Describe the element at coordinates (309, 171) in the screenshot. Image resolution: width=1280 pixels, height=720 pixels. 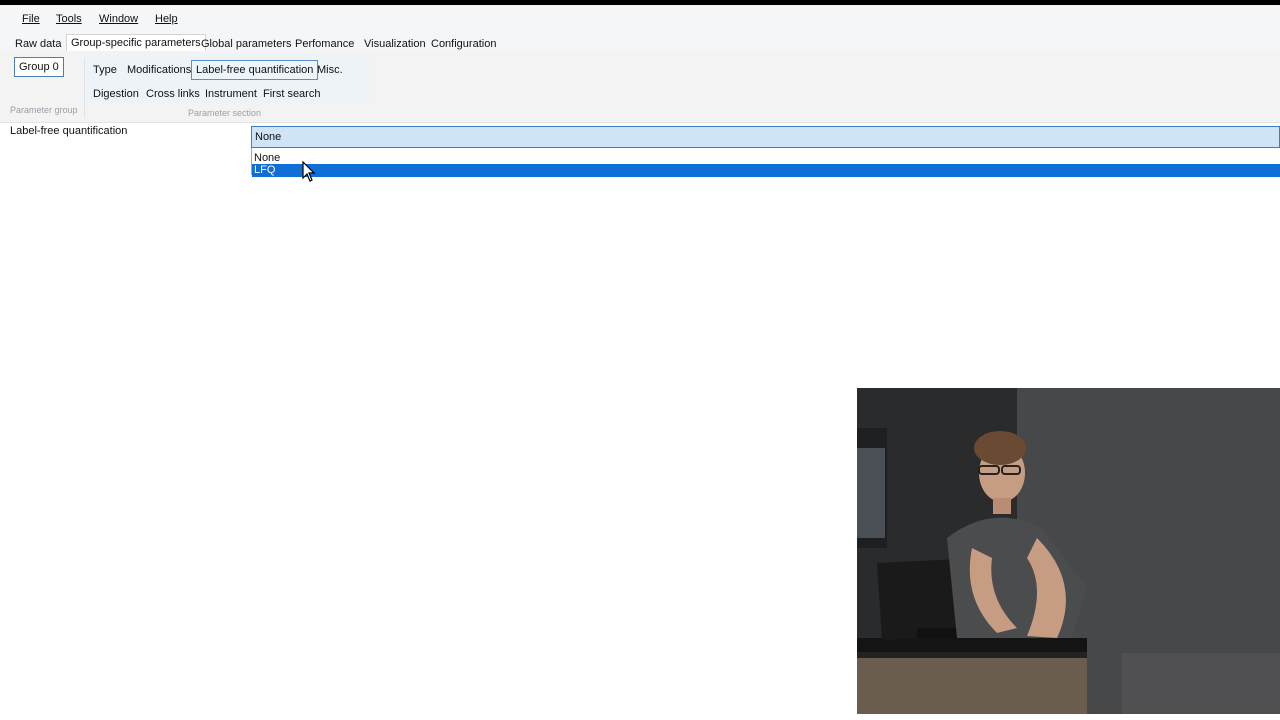
I see `mouse-cursor-icon` at that location.